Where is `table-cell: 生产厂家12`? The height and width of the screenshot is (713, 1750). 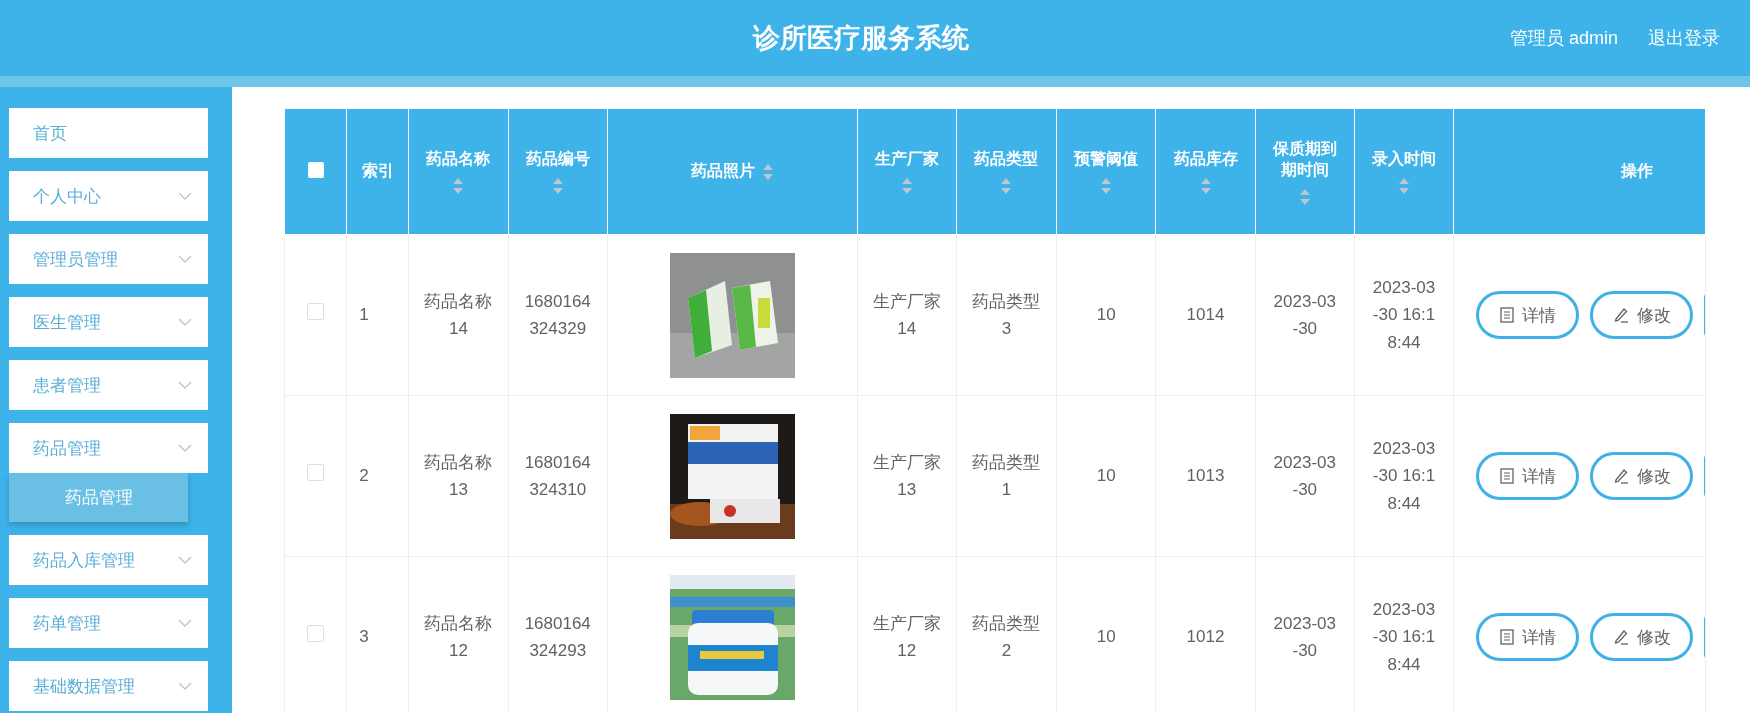
table-cell: 生产厂家12 is located at coordinates (906, 636).